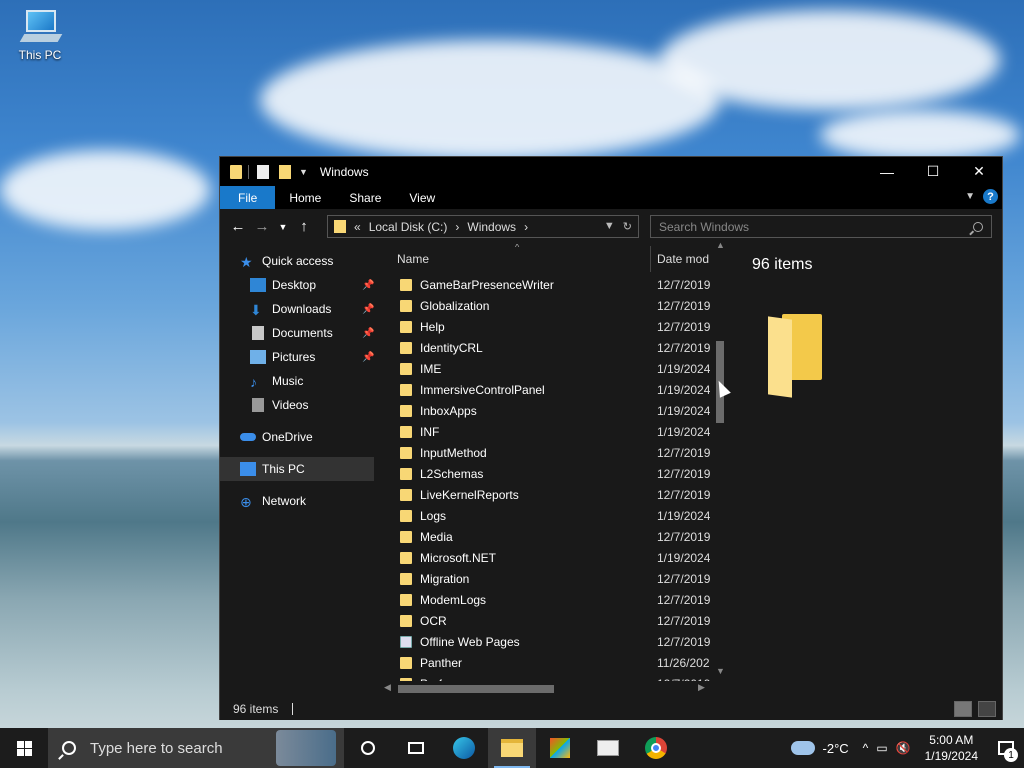 The height and width of the screenshot is (768, 1024). I want to click on weather-widget: -2°C, so click(820, 748).